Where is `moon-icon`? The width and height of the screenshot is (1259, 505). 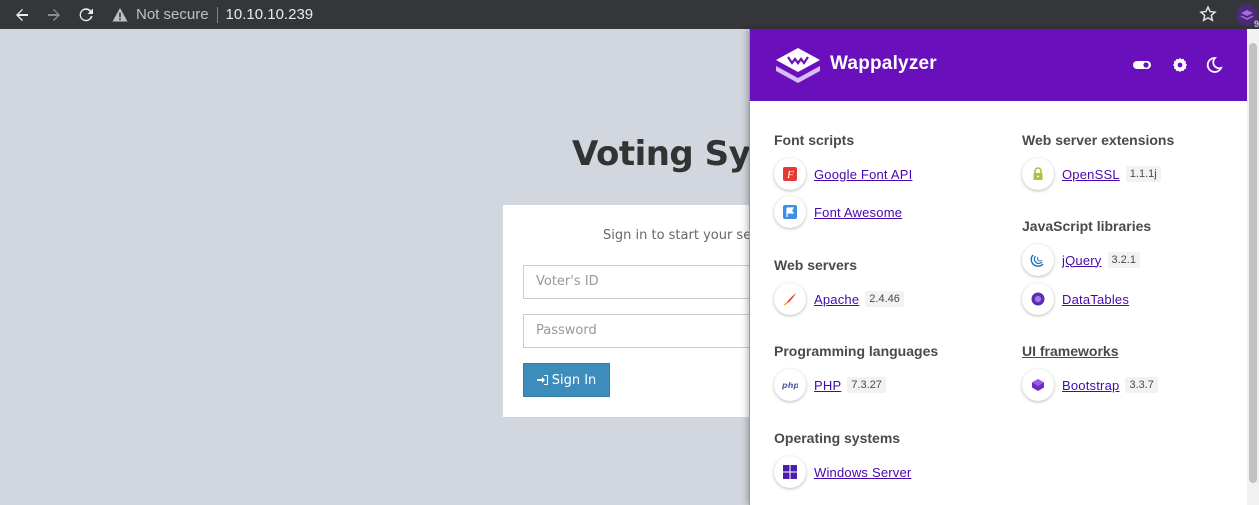
moon-icon is located at coordinates (1214, 65).